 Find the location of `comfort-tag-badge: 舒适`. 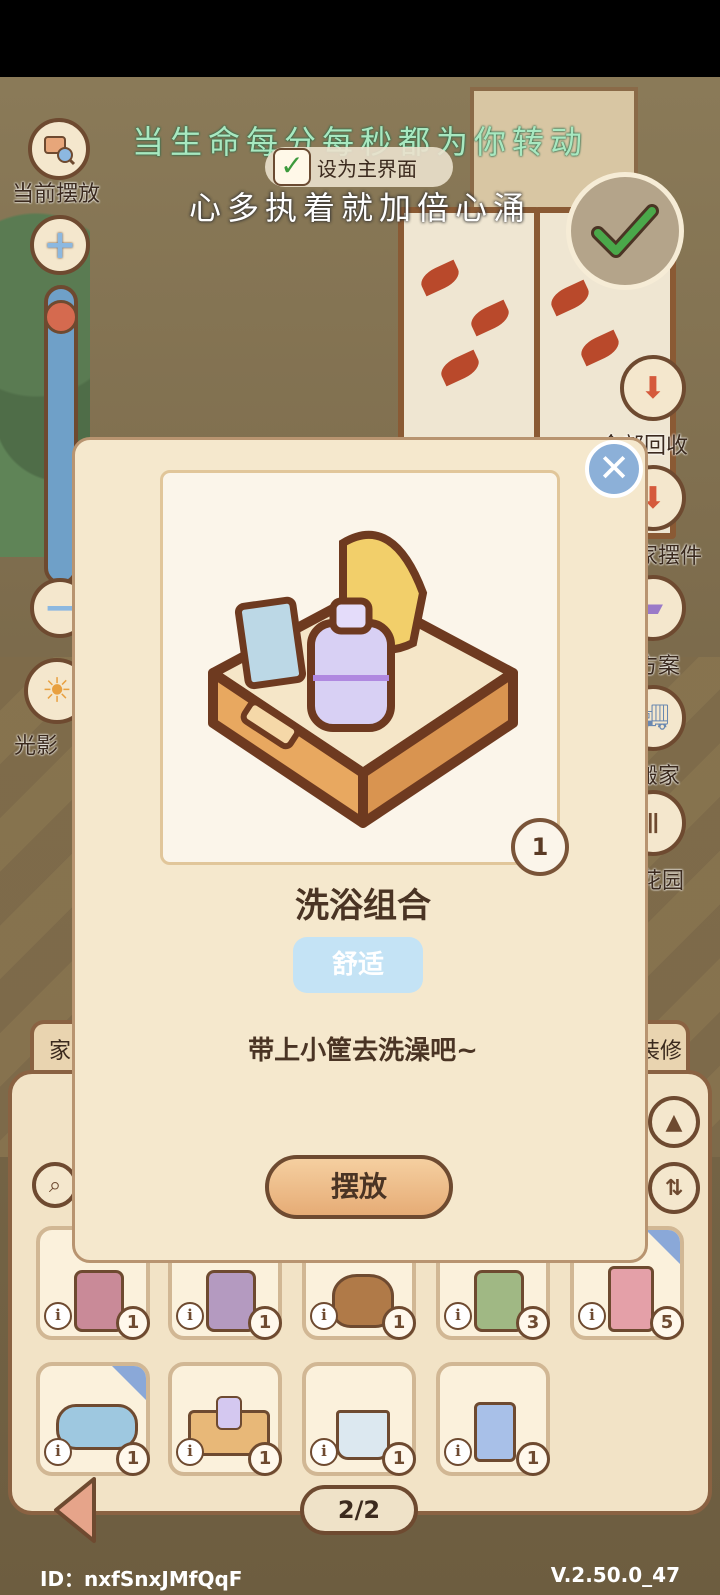

comfort-tag-badge: 舒适 is located at coordinates (358, 965).